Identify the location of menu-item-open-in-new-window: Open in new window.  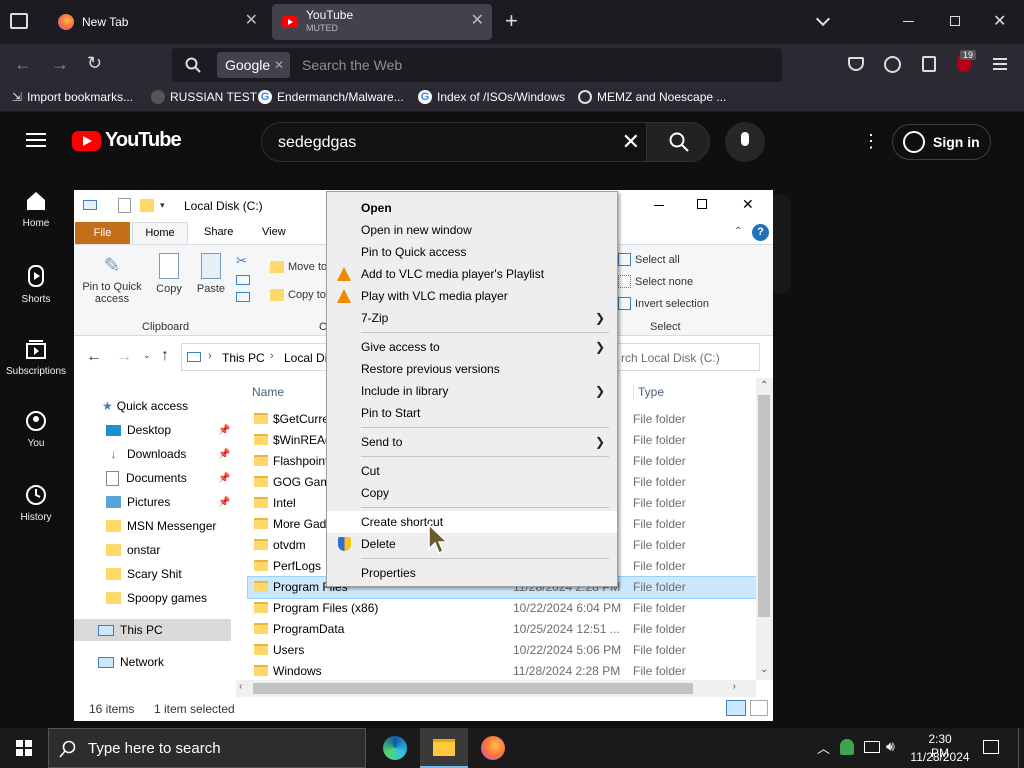
(472, 230).